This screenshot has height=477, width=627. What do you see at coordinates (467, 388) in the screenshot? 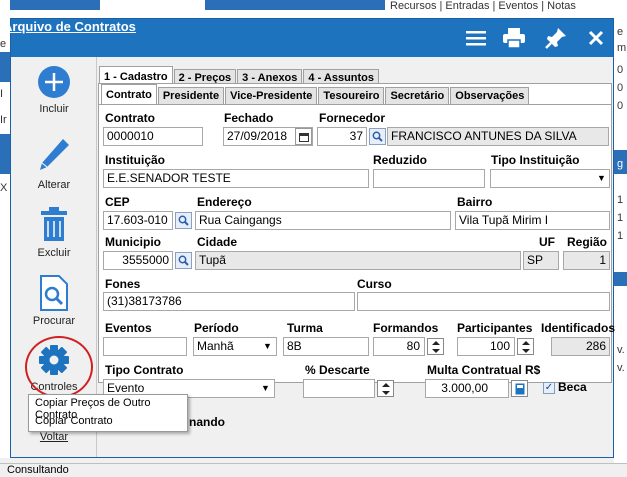
I see `multa-field: 3.000,00` at bounding box center [467, 388].